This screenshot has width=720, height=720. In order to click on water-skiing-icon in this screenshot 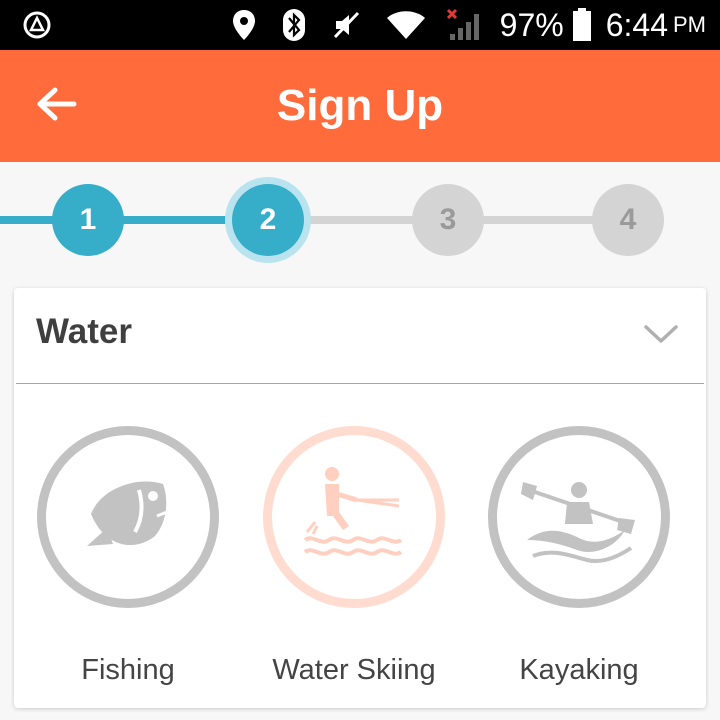, I will do `click(354, 517)`.